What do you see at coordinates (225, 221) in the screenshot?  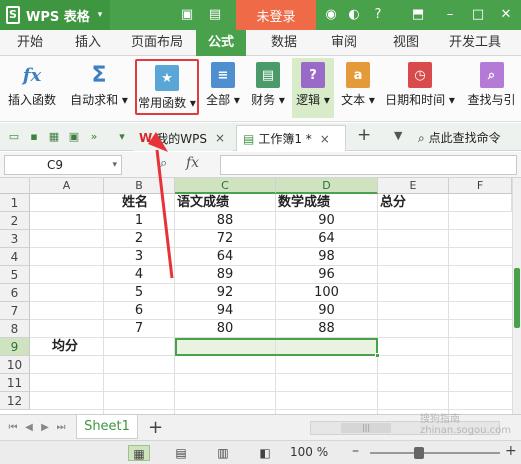 I see `cell-c2: 88` at bounding box center [225, 221].